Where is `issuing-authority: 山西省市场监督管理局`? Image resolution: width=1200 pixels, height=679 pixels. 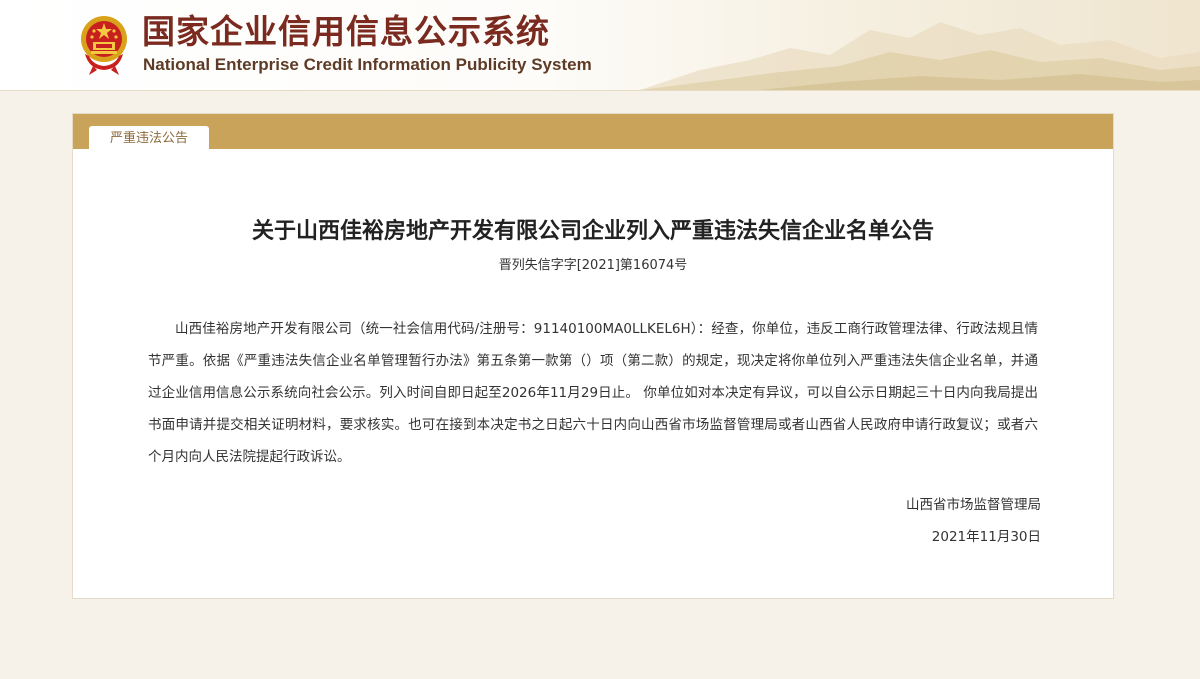
issuing-authority: 山西省市场监督管理局 is located at coordinates (973, 505).